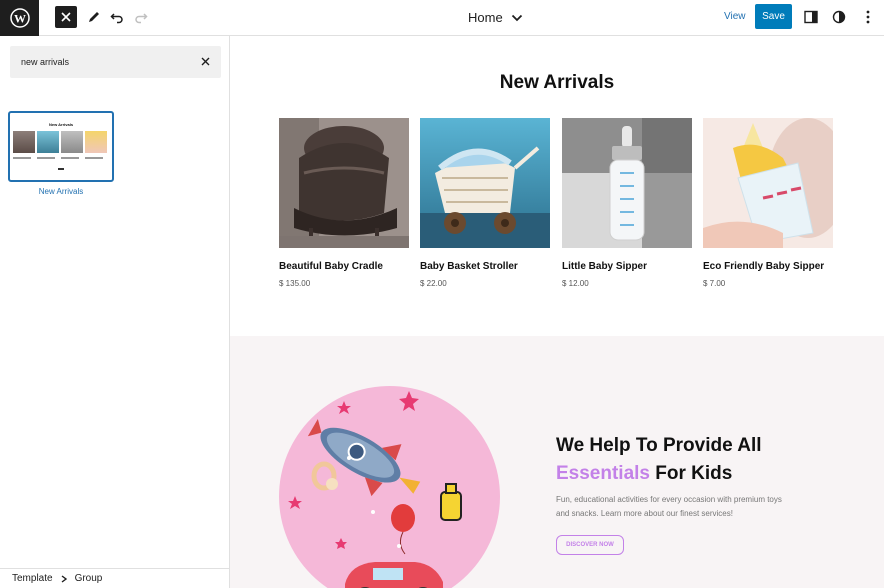  Describe the element at coordinates (485, 266) in the screenshot. I see `product-name: Baby Basket Stroller` at that location.